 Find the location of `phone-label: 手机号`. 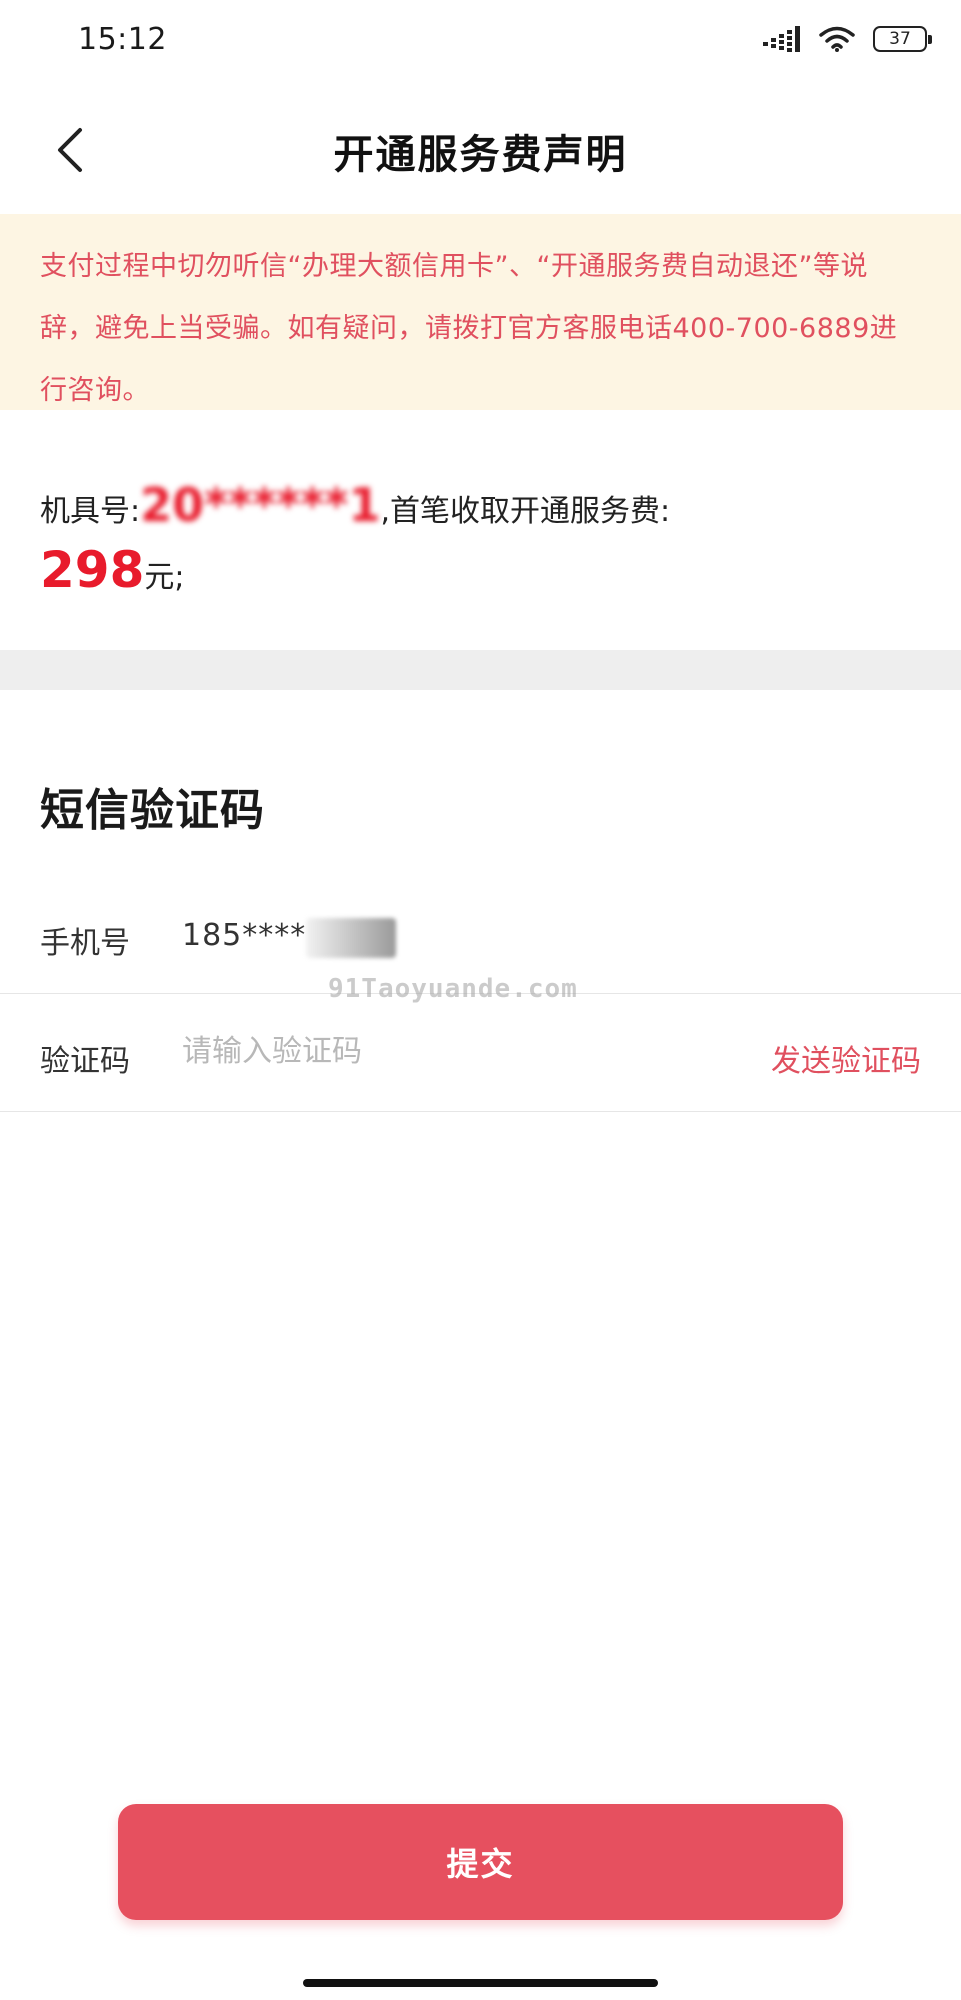

phone-label: 手机号 is located at coordinates (85, 943).